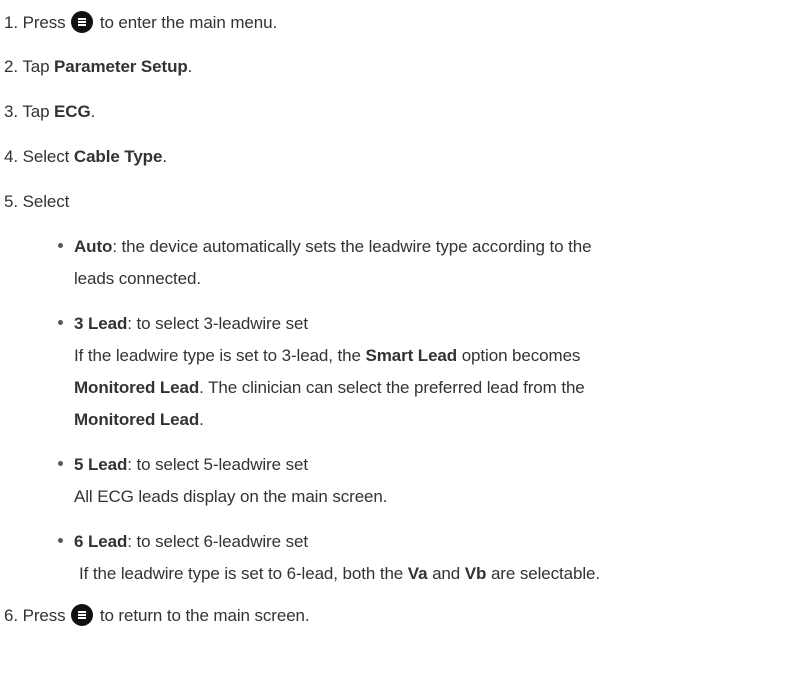 This screenshot has height=676, width=789. I want to click on step-number: 3., so click(11, 111).